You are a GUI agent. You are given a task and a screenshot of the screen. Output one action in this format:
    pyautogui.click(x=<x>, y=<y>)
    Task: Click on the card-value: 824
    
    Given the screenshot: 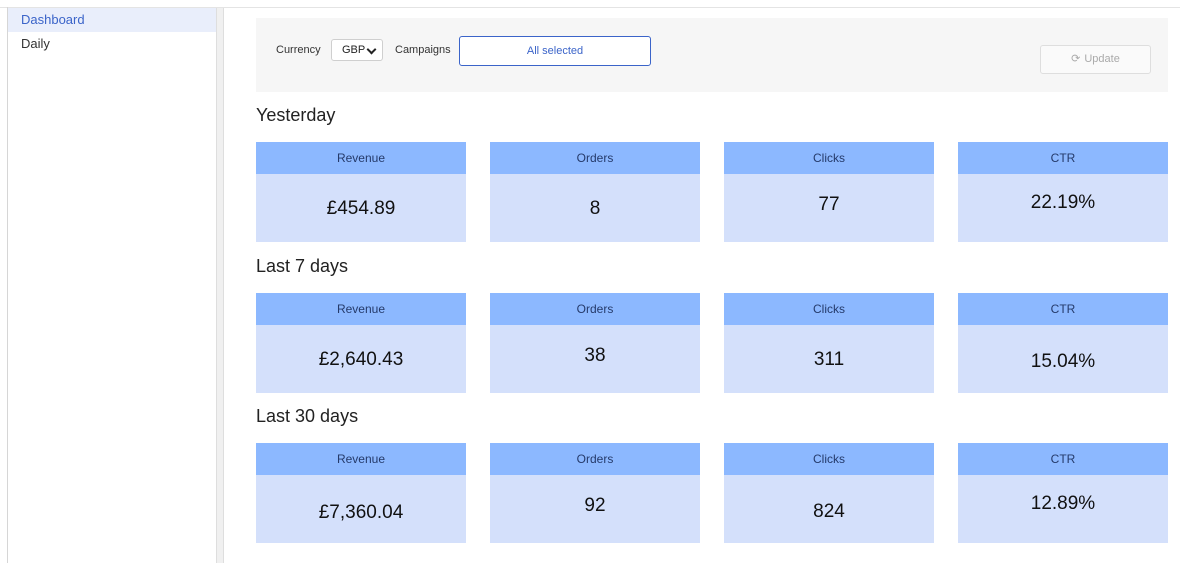 What is the action you would take?
    pyautogui.click(x=829, y=511)
    